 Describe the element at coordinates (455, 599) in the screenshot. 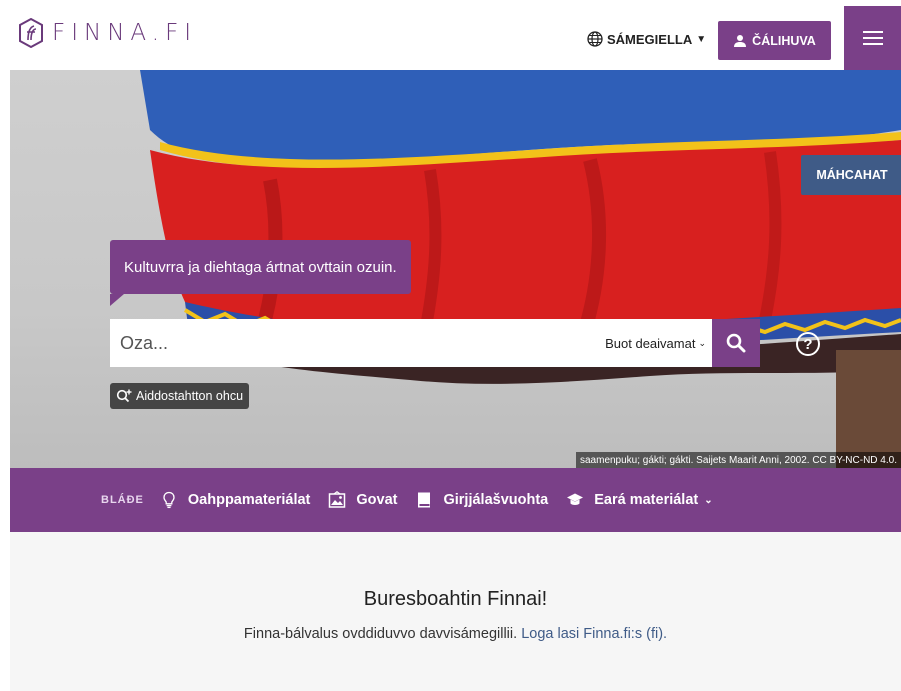

I see `welcome-title: Buresboahtin Finnai!` at that location.